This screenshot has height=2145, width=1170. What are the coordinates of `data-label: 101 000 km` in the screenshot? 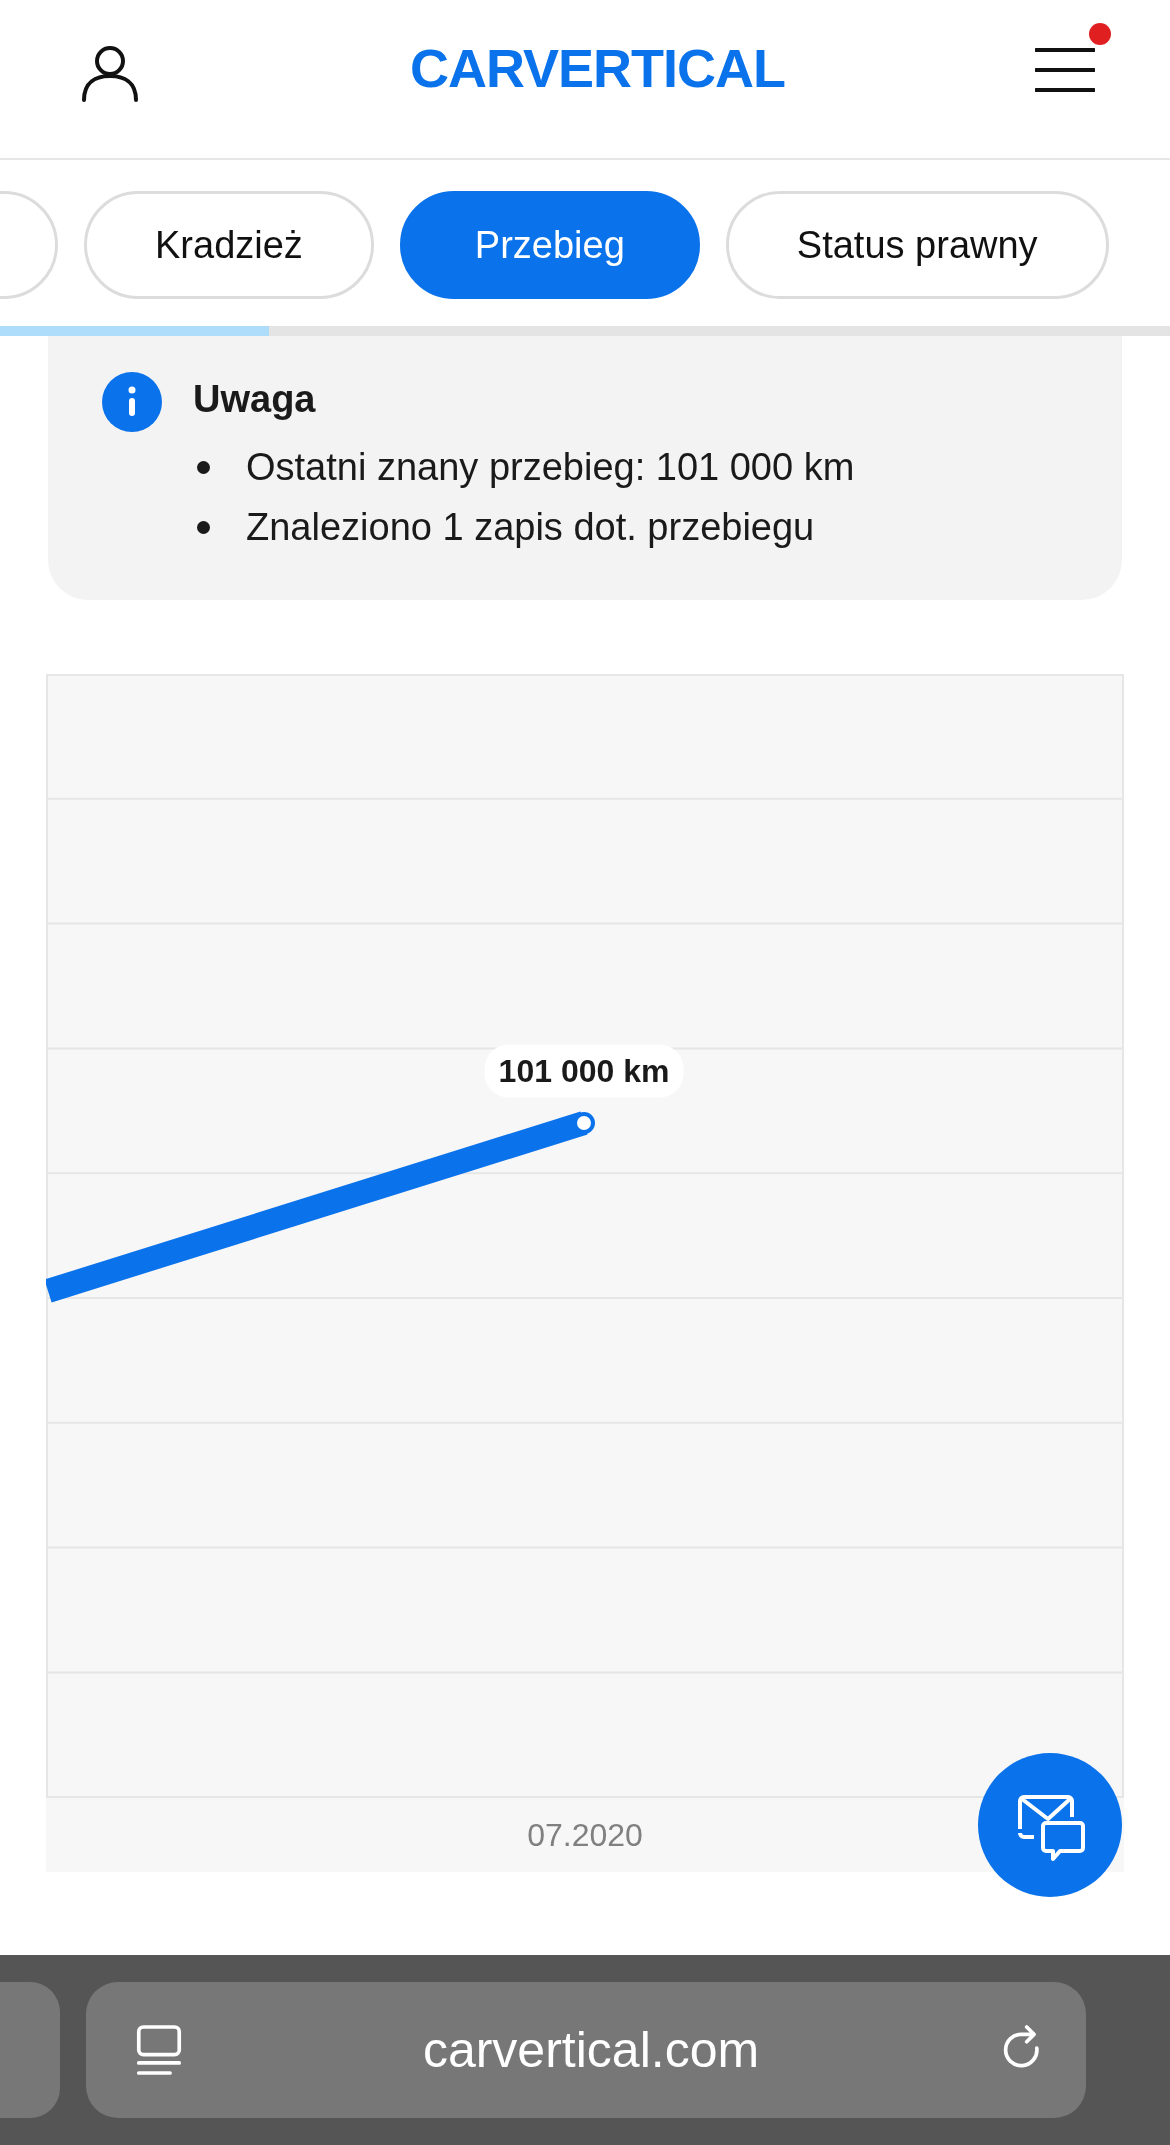 It's located at (584, 1071).